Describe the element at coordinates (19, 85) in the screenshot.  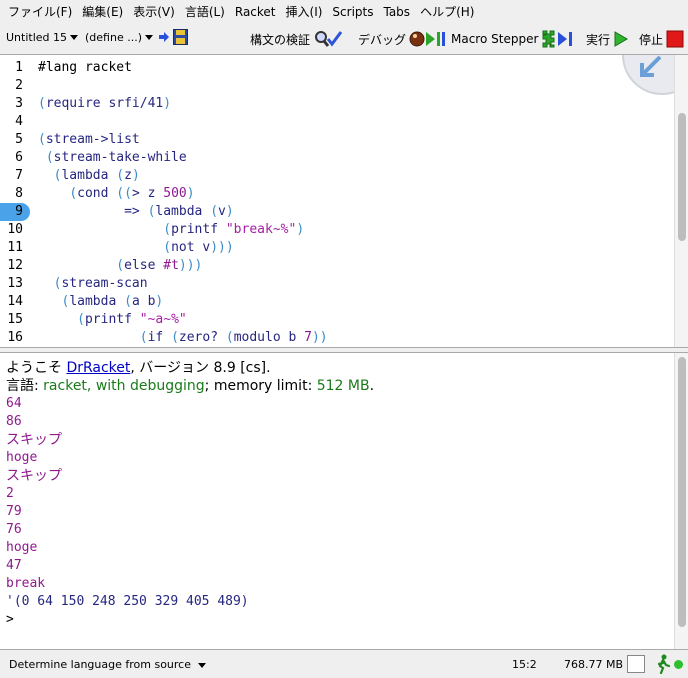
I see `line-number: 2` at that location.